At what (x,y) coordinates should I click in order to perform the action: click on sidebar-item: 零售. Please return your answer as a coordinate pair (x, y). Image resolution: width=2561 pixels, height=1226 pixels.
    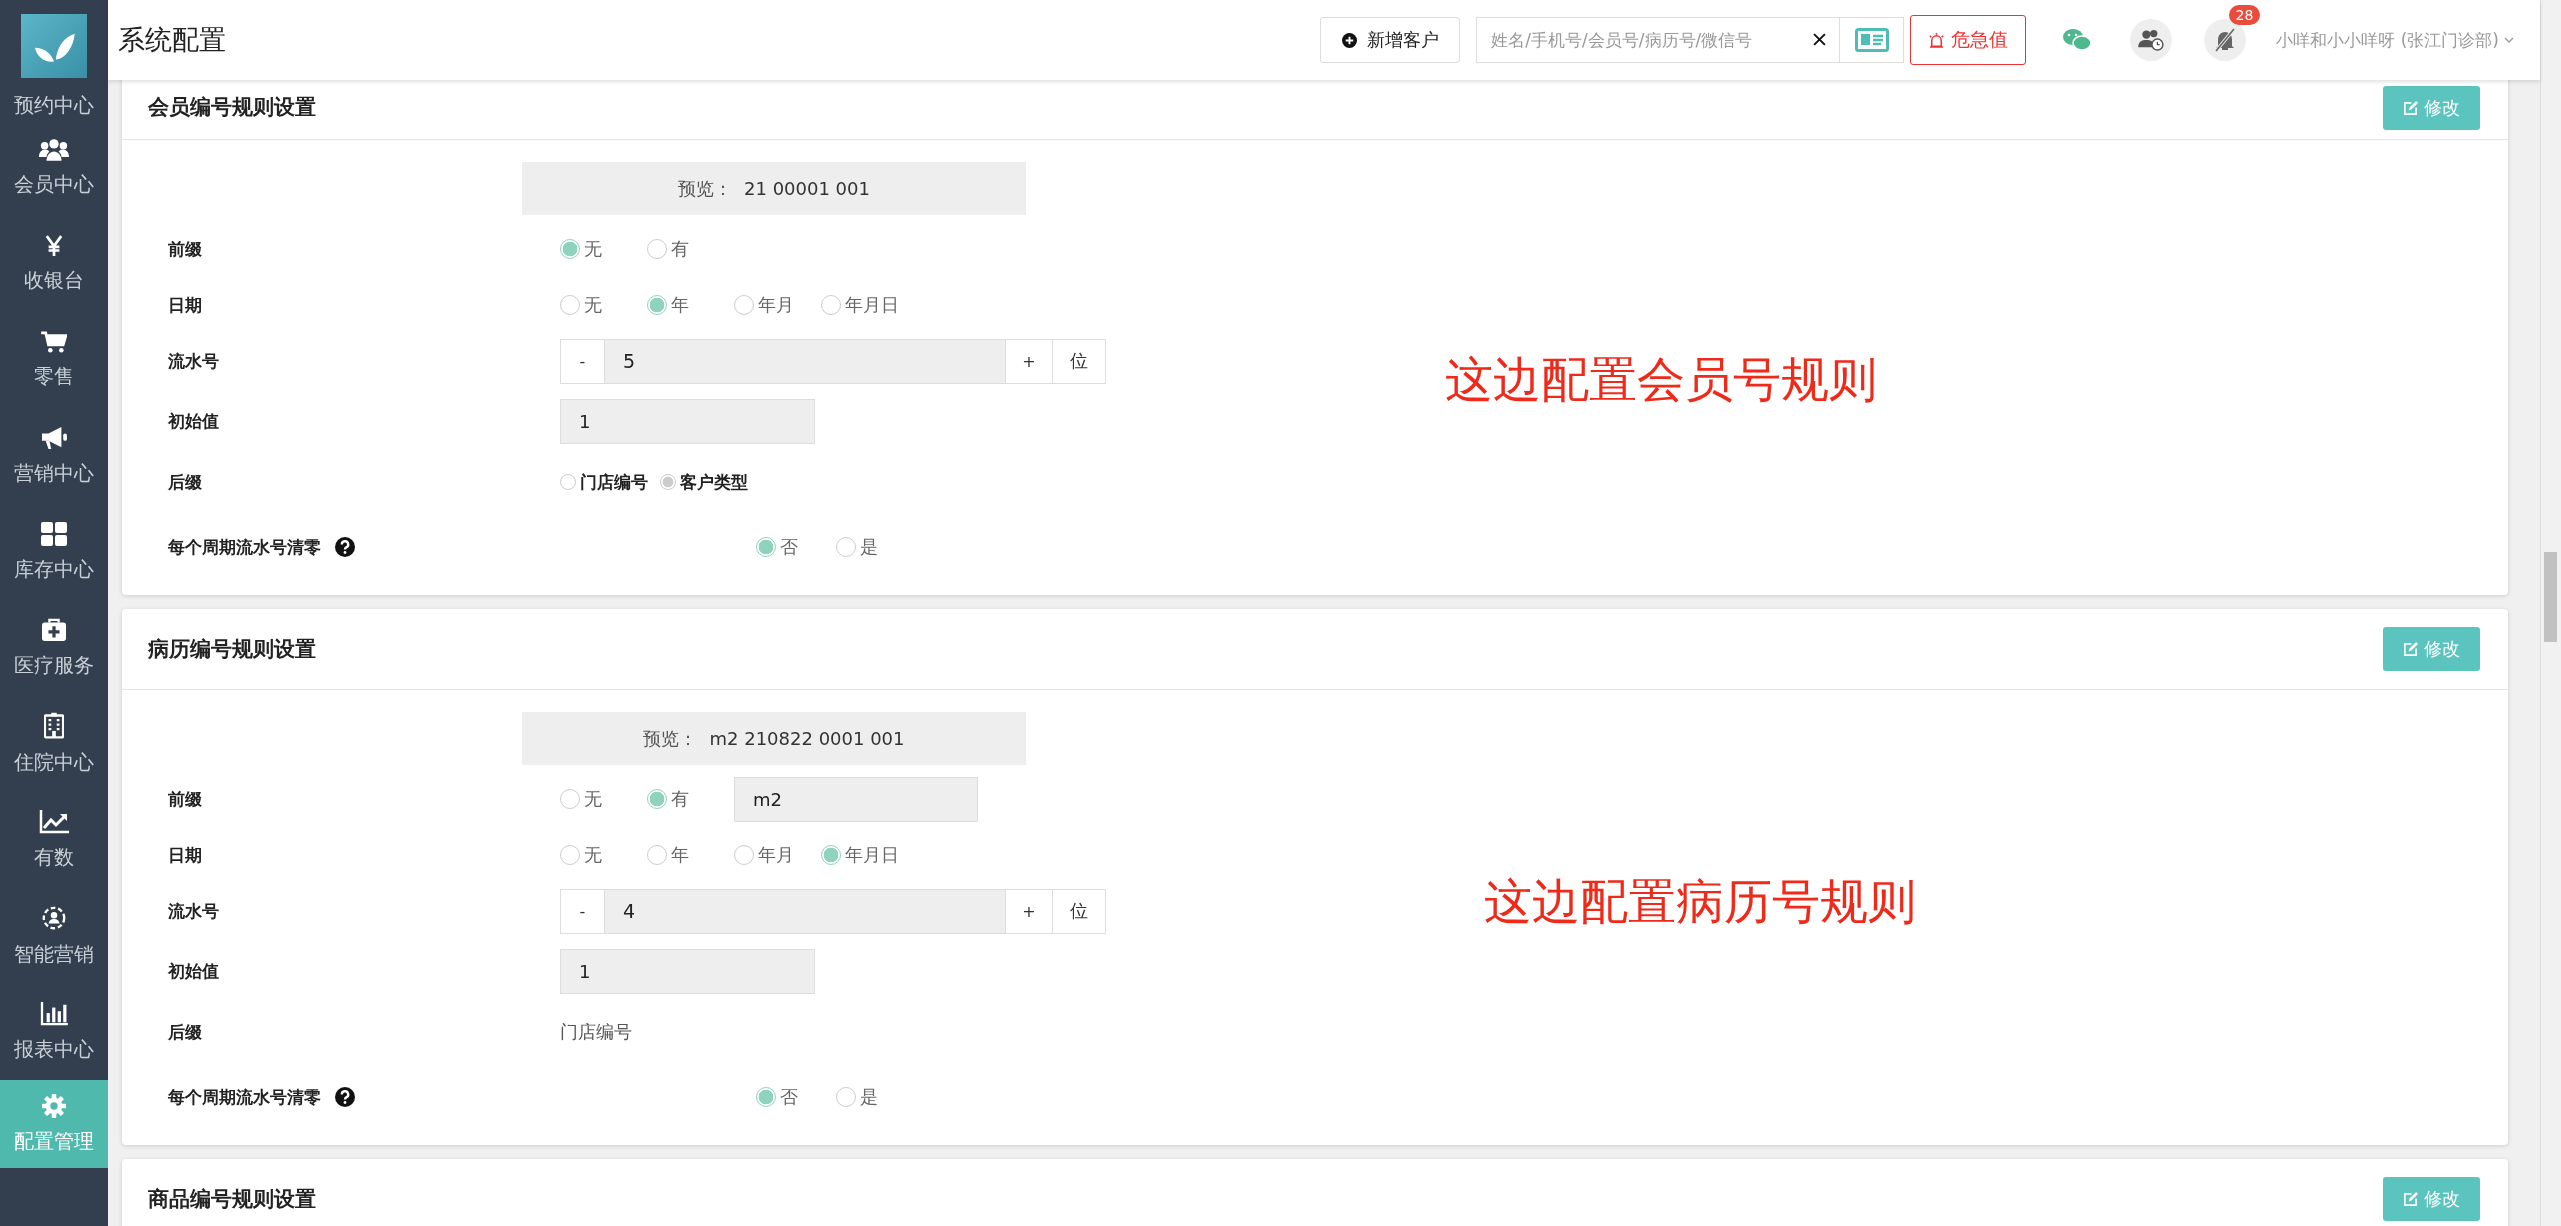
    Looking at the image, I should click on (54, 360).